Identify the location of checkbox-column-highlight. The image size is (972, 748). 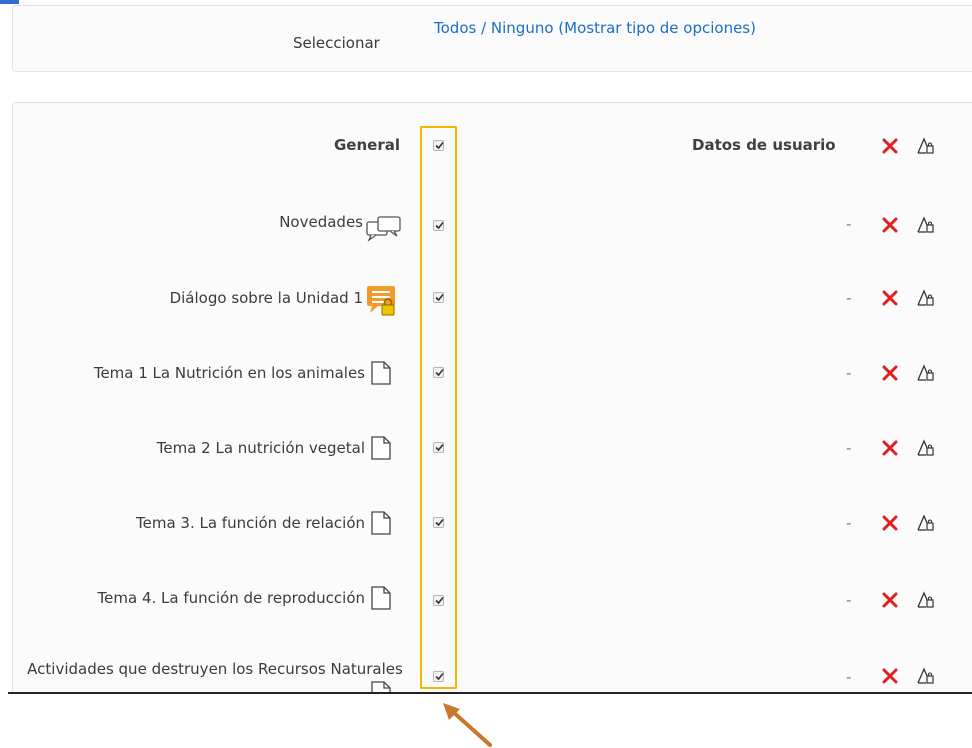
(438, 407).